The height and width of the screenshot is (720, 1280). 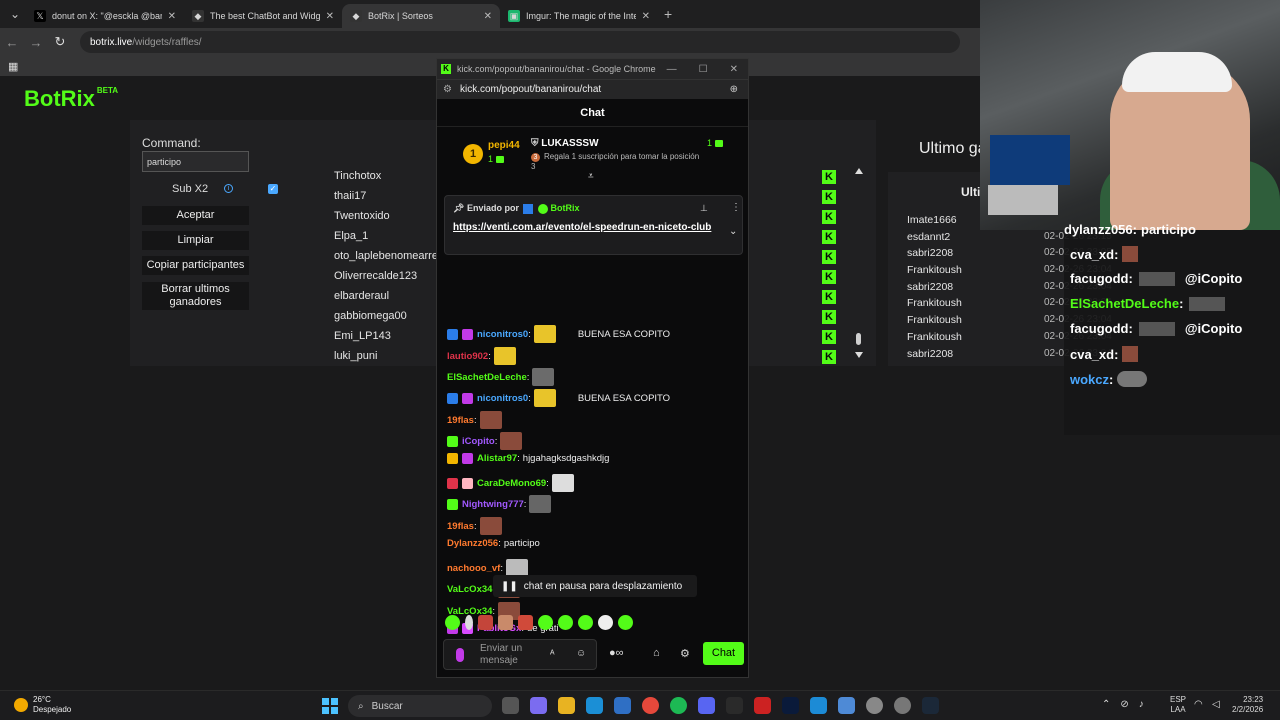 What do you see at coordinates (616, 653) in the screenshot?
I see `kicks-icon: ●∞` at bounding box center [616, 653].